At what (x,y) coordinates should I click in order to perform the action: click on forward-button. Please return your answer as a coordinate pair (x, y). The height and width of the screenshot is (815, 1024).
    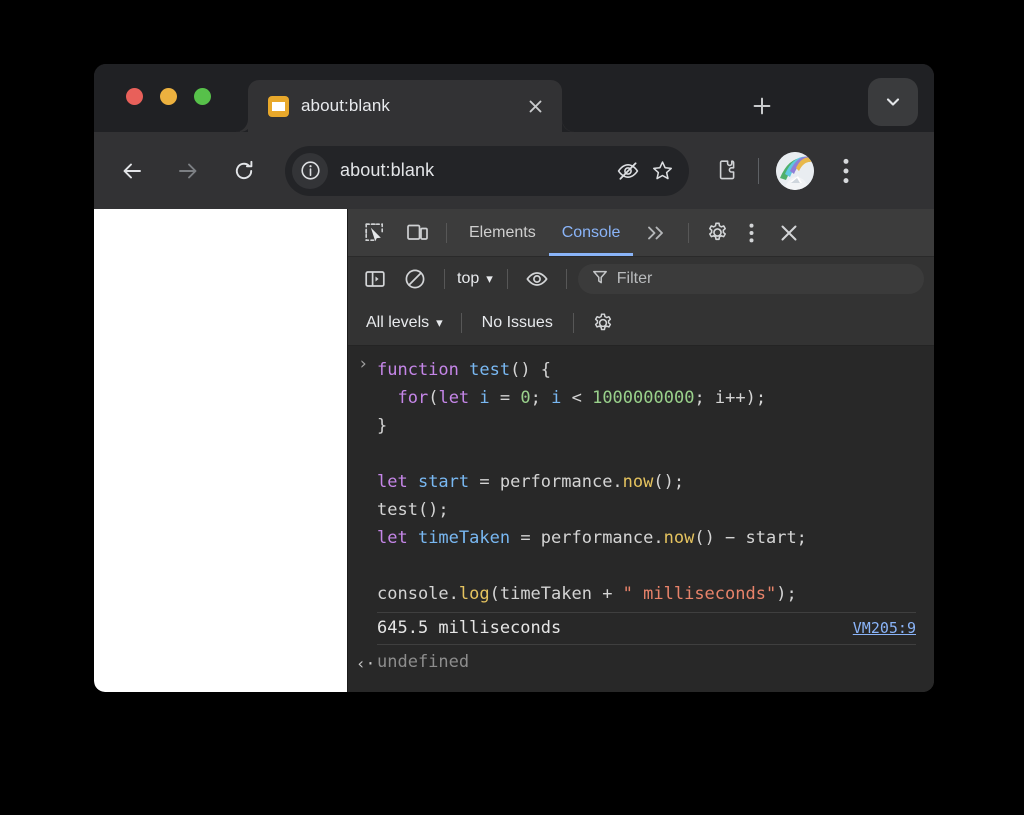
    Looking at the image, I should click on (188, 171).